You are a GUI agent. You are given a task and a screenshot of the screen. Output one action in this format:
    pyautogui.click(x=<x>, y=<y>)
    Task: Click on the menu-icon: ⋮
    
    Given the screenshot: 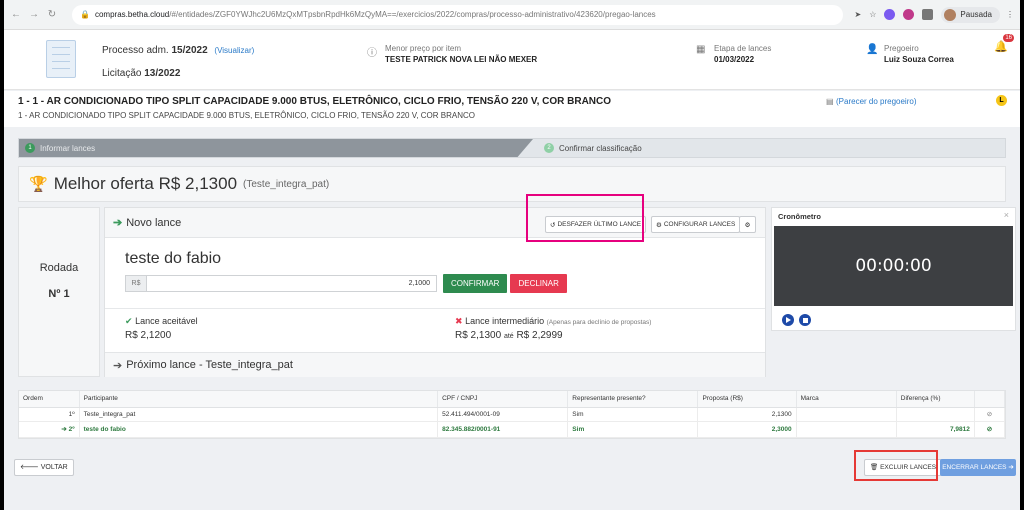 What is the action you would take?
    pyautogui.click(x=1010, y=14)
    